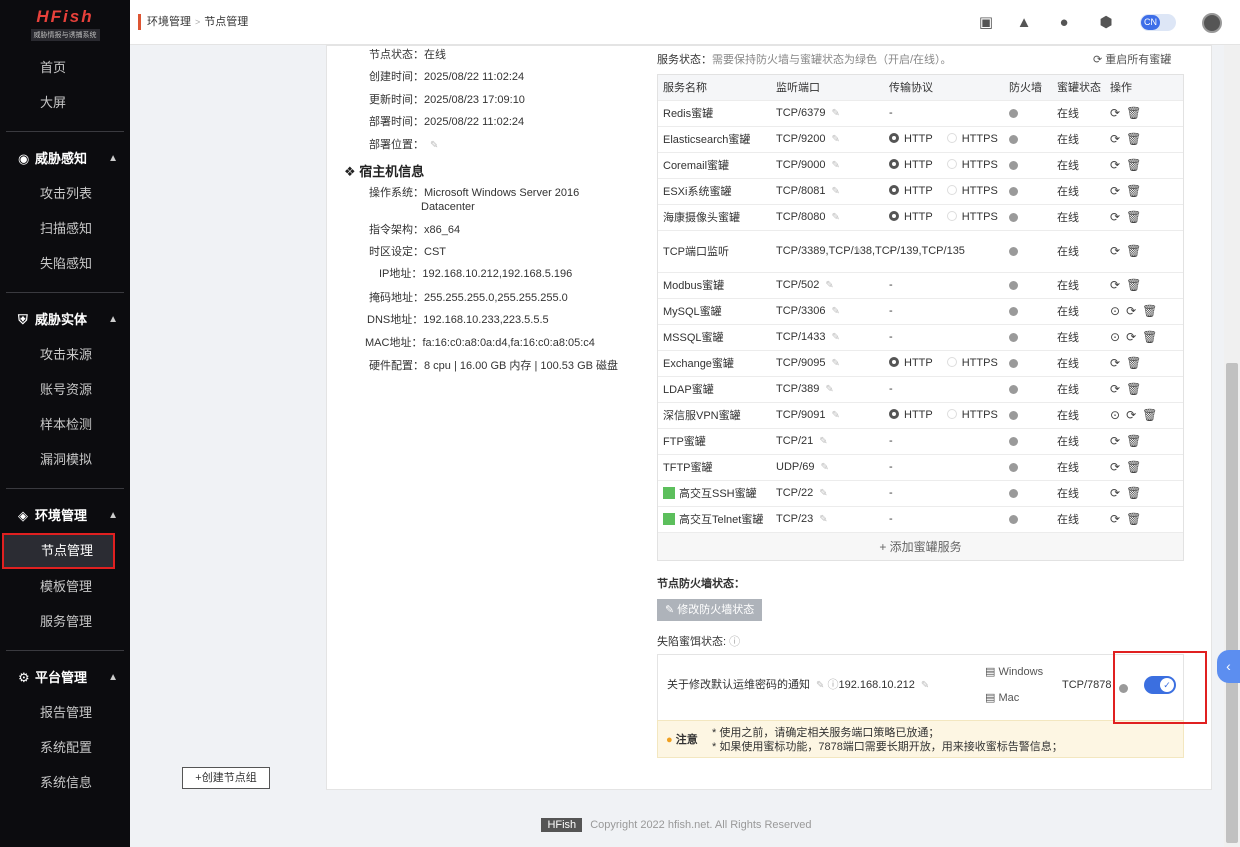  Describe the element at coordinates (920, 546) in the screenshot. I see `add-service-button: + 添加蜜罐服务` at that location.